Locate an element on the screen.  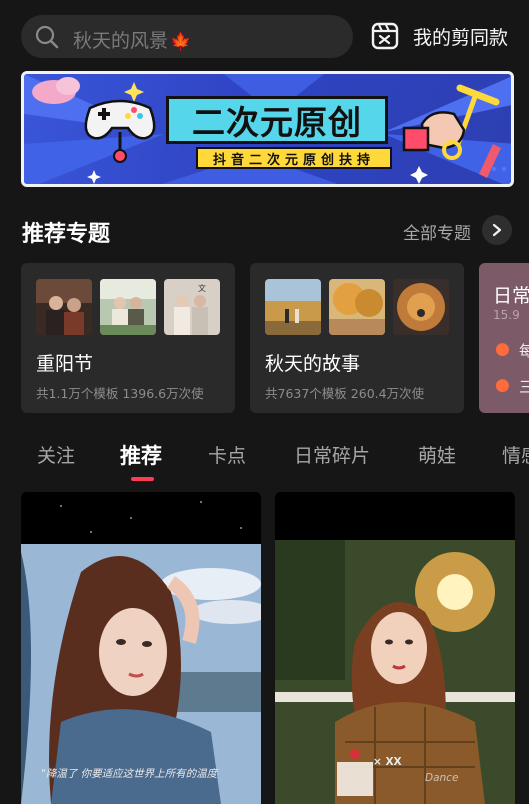
gamepad-icon is located at coordinates (120, 131).